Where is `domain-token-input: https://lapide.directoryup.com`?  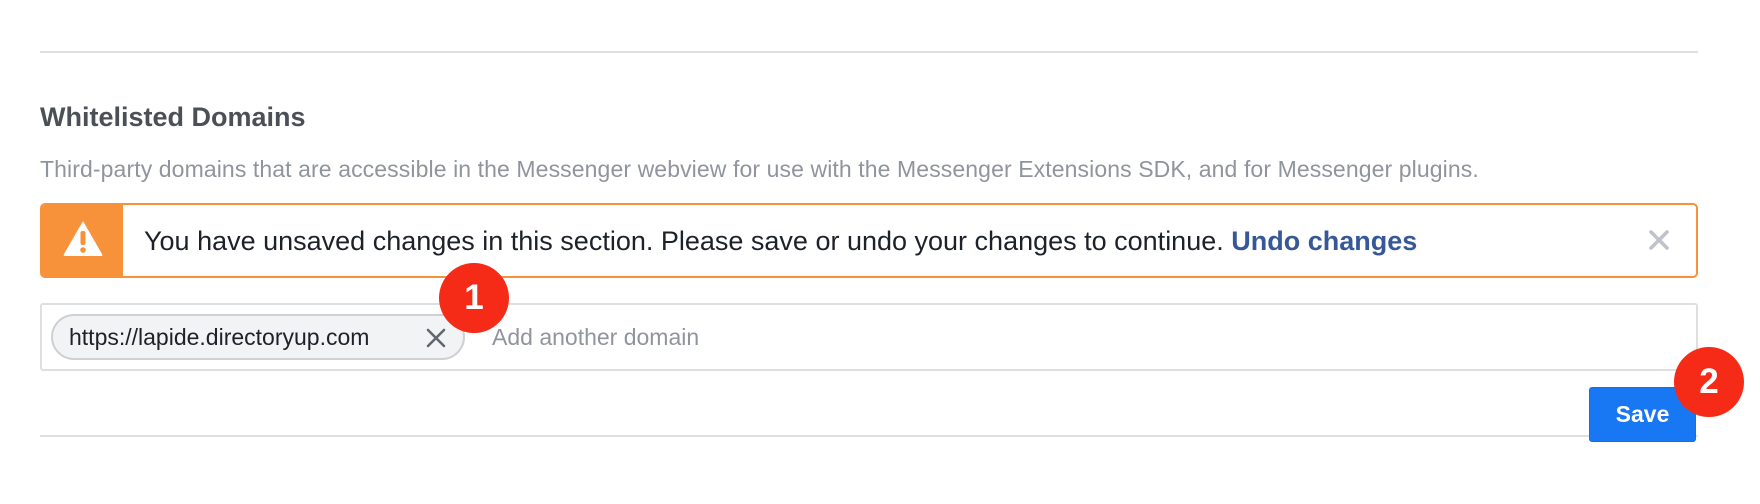 domain-token-input: https://lapide.directoryup.com is located at coordinates (869, 337).